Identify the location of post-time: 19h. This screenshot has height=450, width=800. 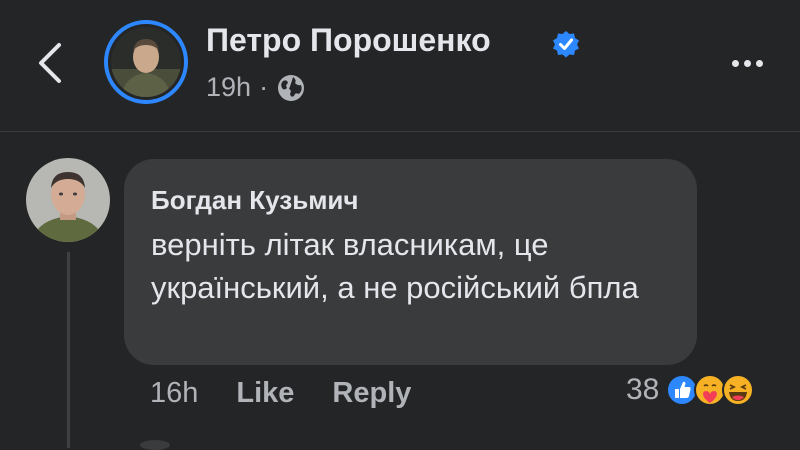
(228, 87).